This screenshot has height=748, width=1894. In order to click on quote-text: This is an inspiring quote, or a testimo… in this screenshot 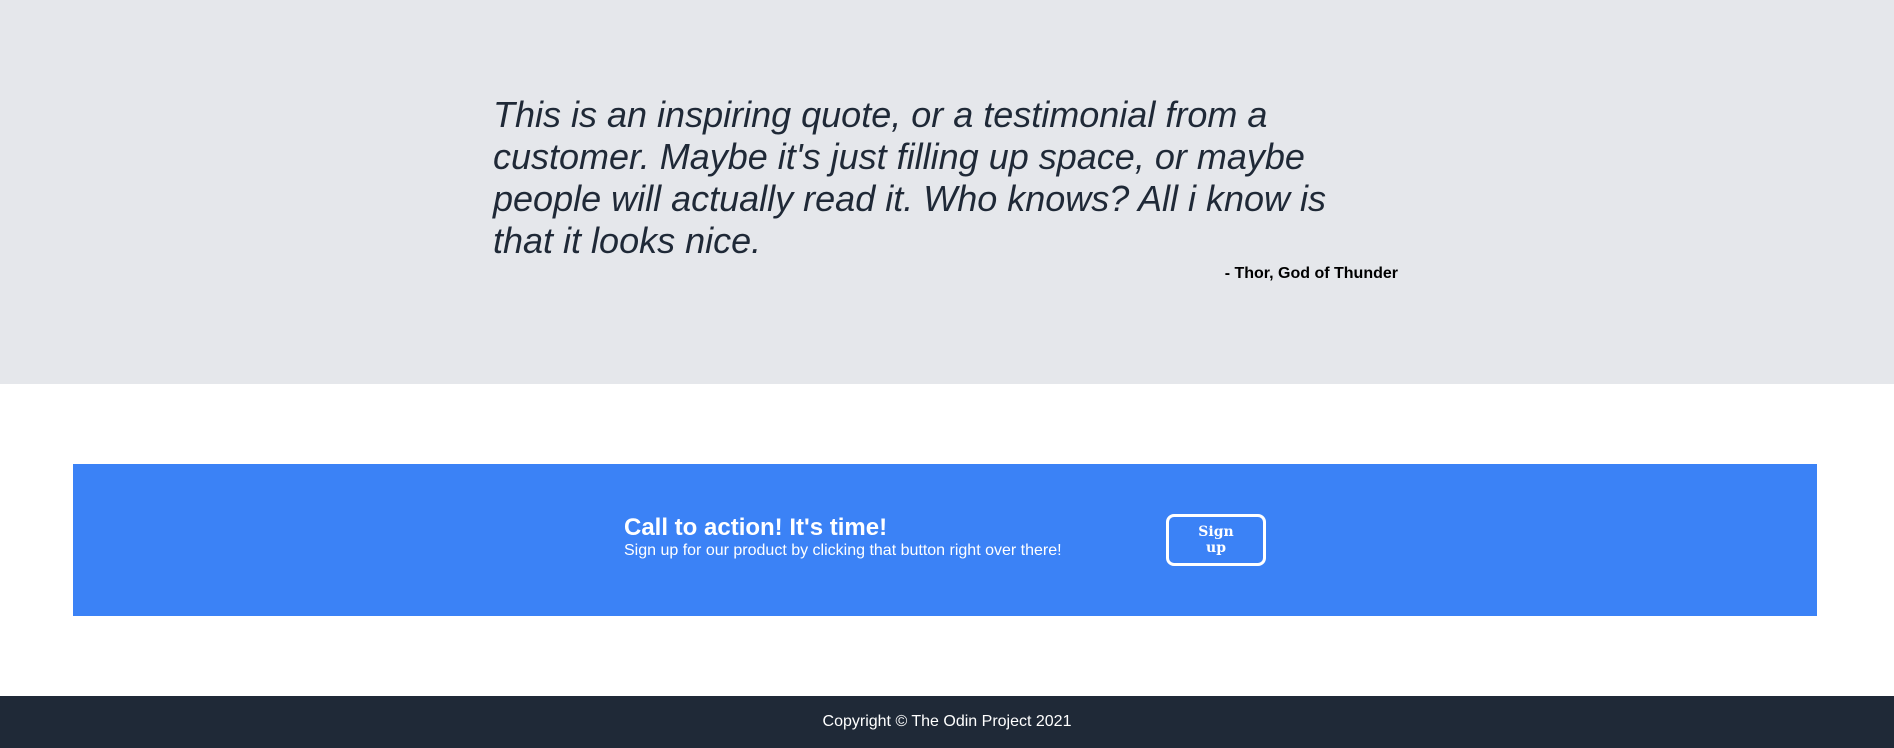, I will do `click(910, 177)`.